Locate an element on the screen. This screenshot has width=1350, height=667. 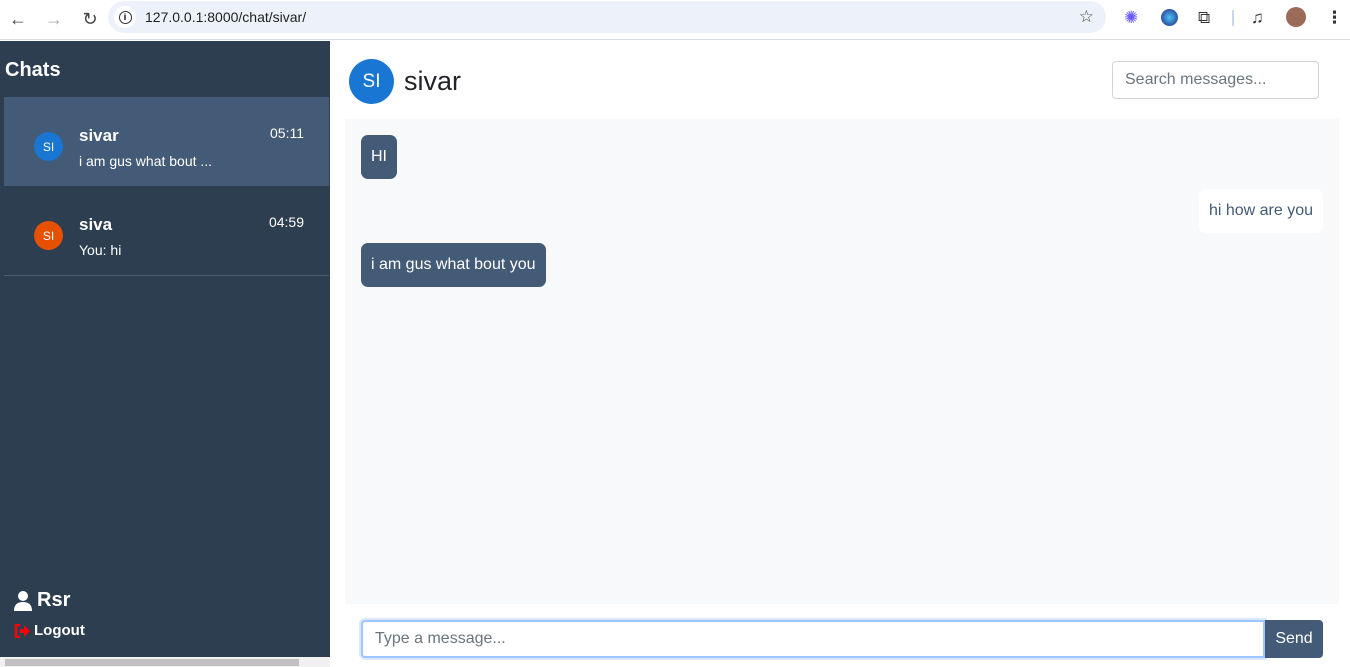
menu-icon: ⋮ is located at coordinates (1334, 18).